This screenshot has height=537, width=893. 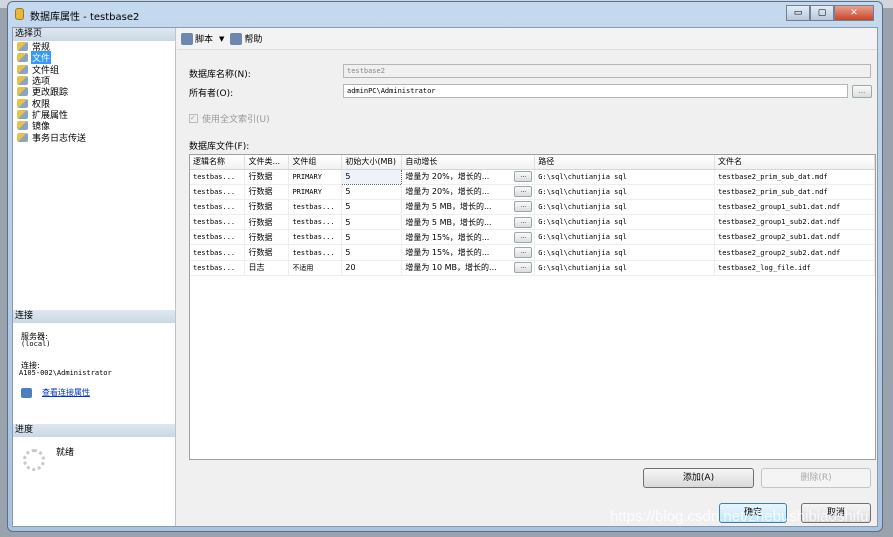 What do you see at coordinates (698, 478) in the screenshot?
I see `add-button: 添加(A)` at bounding box center [698, 478].